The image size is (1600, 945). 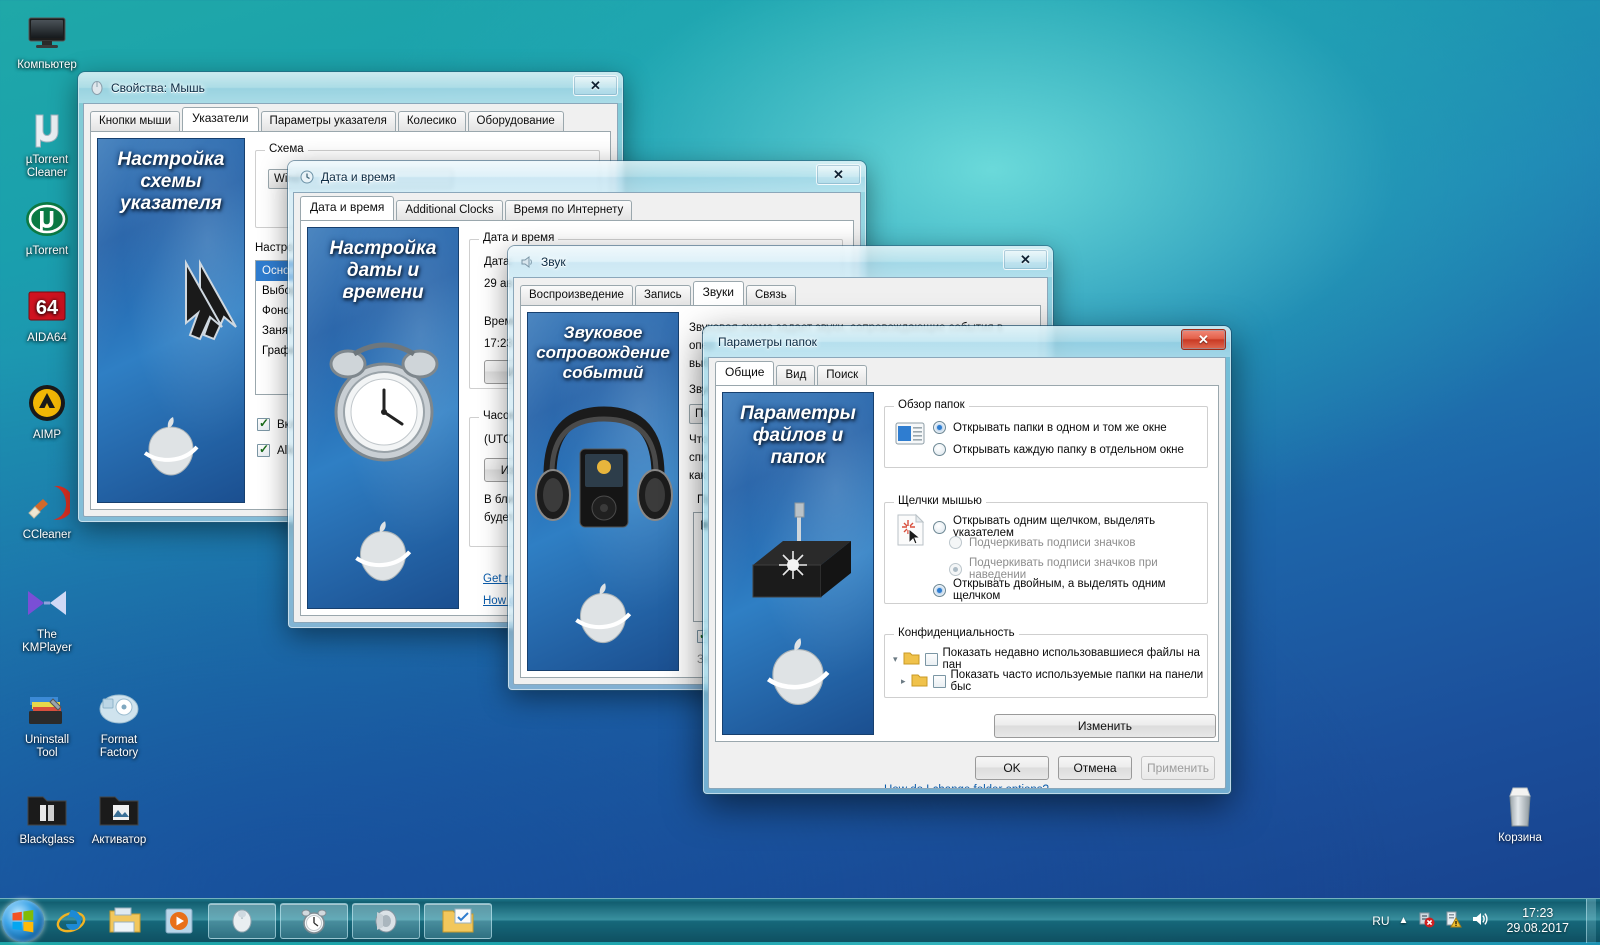 I want to click on desktop-icon-computer: Компьютер, so click(x=47, y=41).